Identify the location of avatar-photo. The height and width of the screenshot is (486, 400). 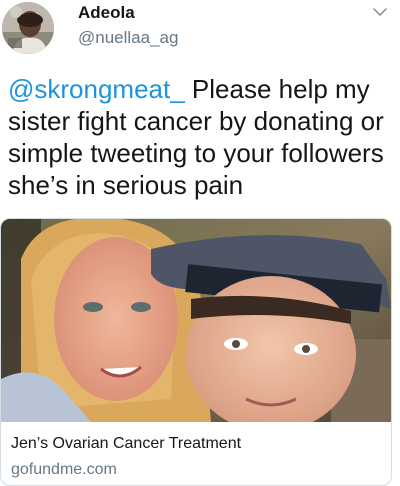
(28, 28).